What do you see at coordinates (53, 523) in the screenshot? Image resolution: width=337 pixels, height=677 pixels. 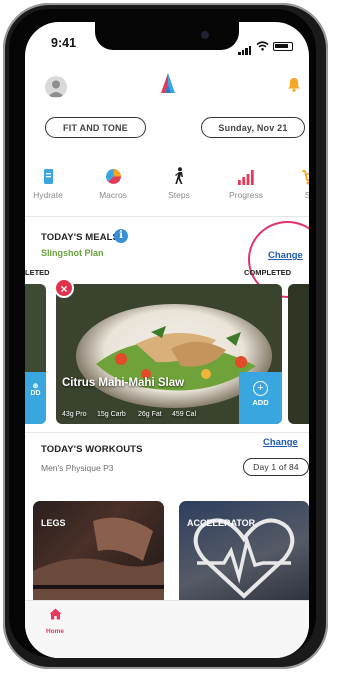 I see `workout-card-title: LEGS` at bounding box center [53, 523].